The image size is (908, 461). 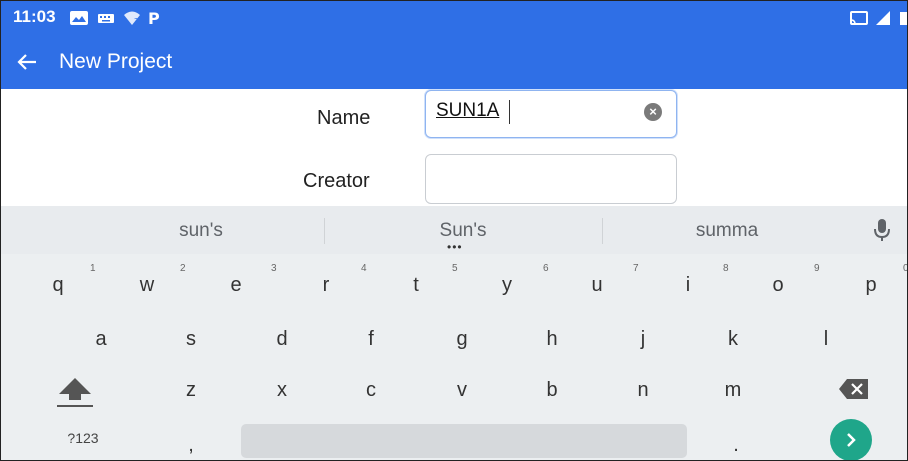 I want to click on suggestion-strip: sun's Sun's ••• summa, so click(x=454, y=230).